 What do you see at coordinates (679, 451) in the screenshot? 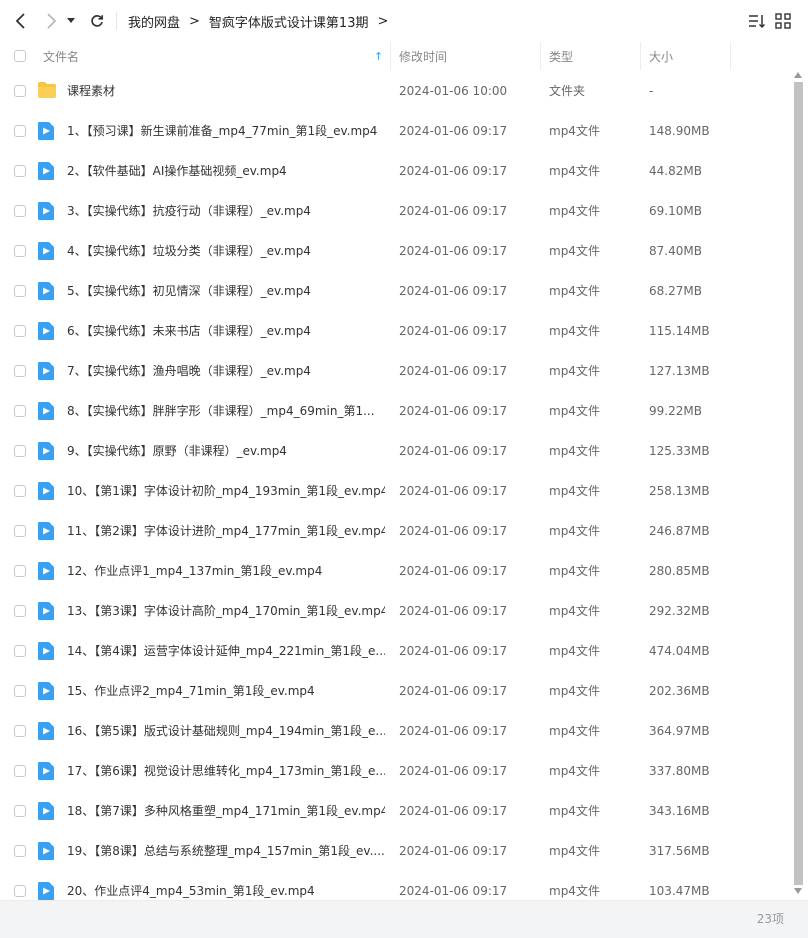
I see `file-size: 125.33MB` at bounding box center [679, 451].